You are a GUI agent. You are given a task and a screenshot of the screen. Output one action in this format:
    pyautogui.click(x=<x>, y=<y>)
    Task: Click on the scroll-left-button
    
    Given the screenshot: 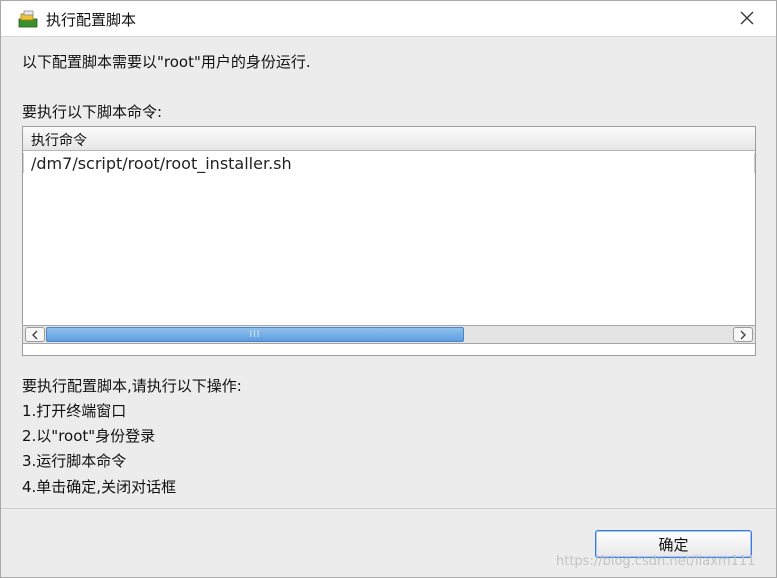 What is the action you would take?
    pyautogui.click(x=35, y=334)
    